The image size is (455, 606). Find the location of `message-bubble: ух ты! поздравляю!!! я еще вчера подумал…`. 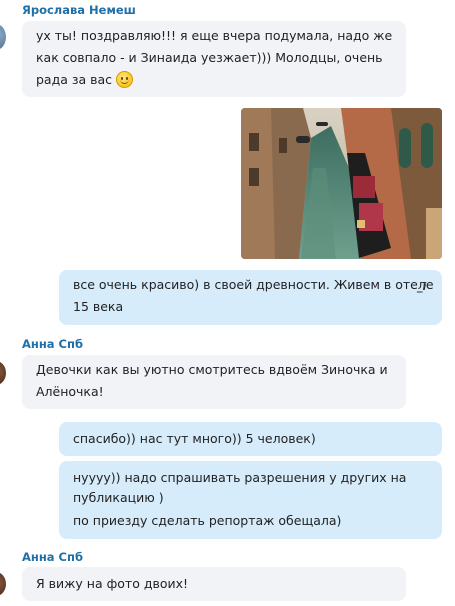

message-bubble: ух ты! поздравляю!!! я еще вчера подумал… is located at coordinates (214, 59).